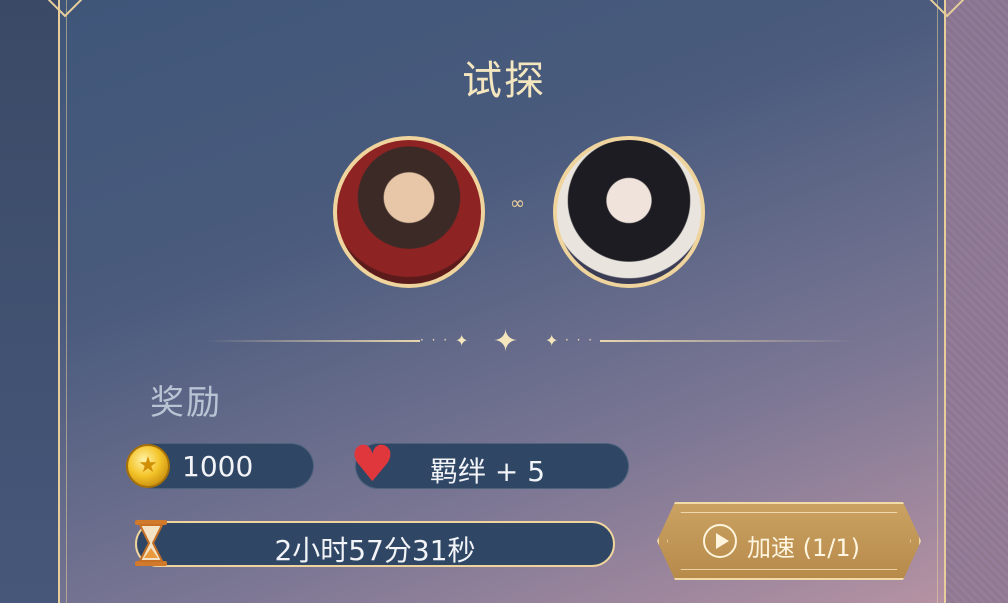  What do you see at coordinates (727, 341) in the screenshot?
I see `divider-right` at bounding box center [727, 341].